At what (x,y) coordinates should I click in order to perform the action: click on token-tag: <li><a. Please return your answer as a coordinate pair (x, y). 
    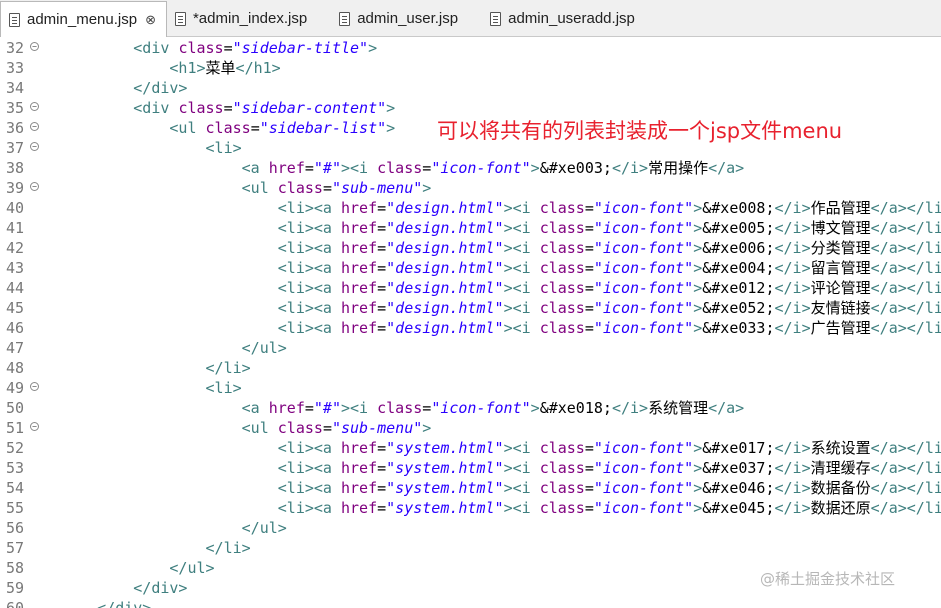
    Looking at the image, I should click on (309, 208).